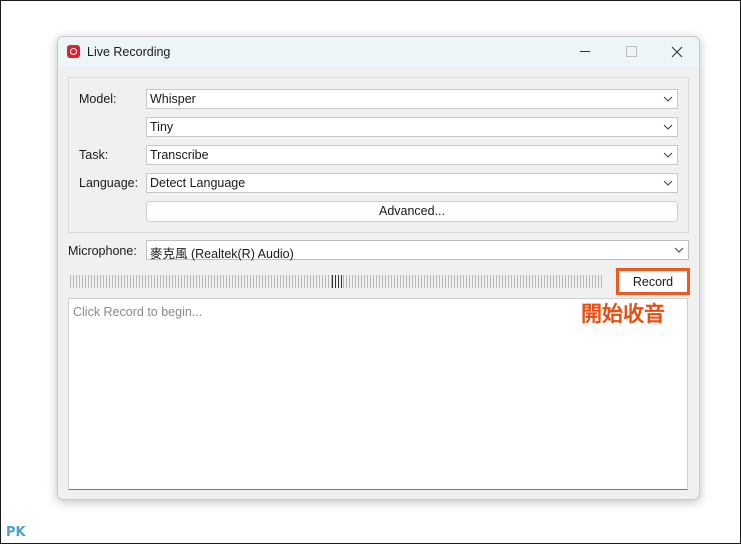 This screenshot has height=544, width=741. Describe the element at coordinates (173, 99) in the screenshot. I see `model-select-value: Whisper` at that location.